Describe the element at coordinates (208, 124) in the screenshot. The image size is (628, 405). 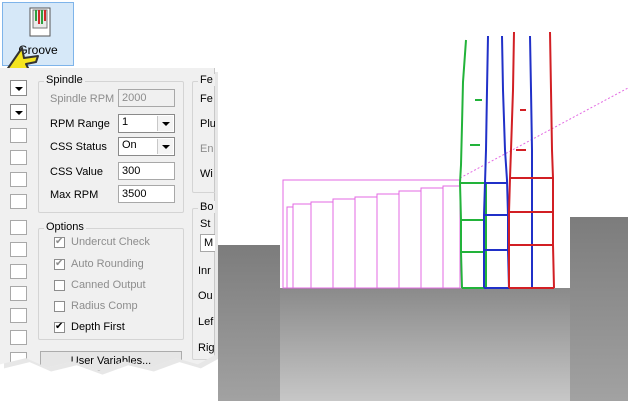
I see `plunge-label: Plu` at that location.